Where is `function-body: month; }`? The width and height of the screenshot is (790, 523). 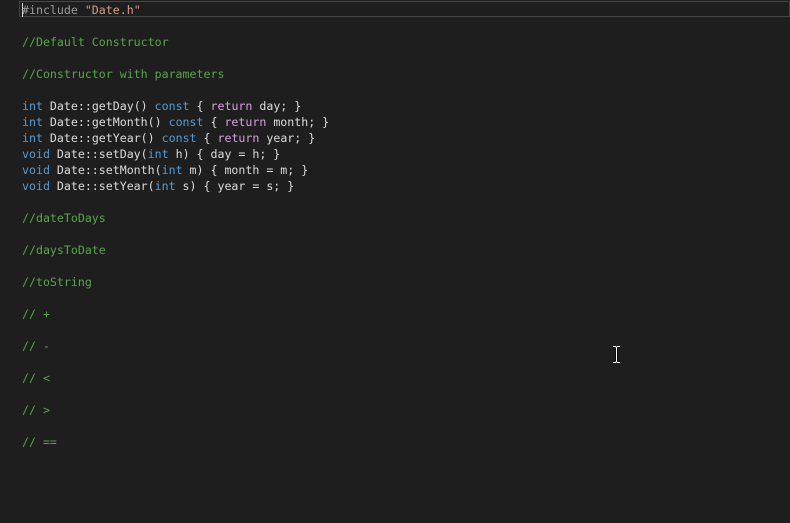
function-body: month; } is located at coordinates (298, 122).